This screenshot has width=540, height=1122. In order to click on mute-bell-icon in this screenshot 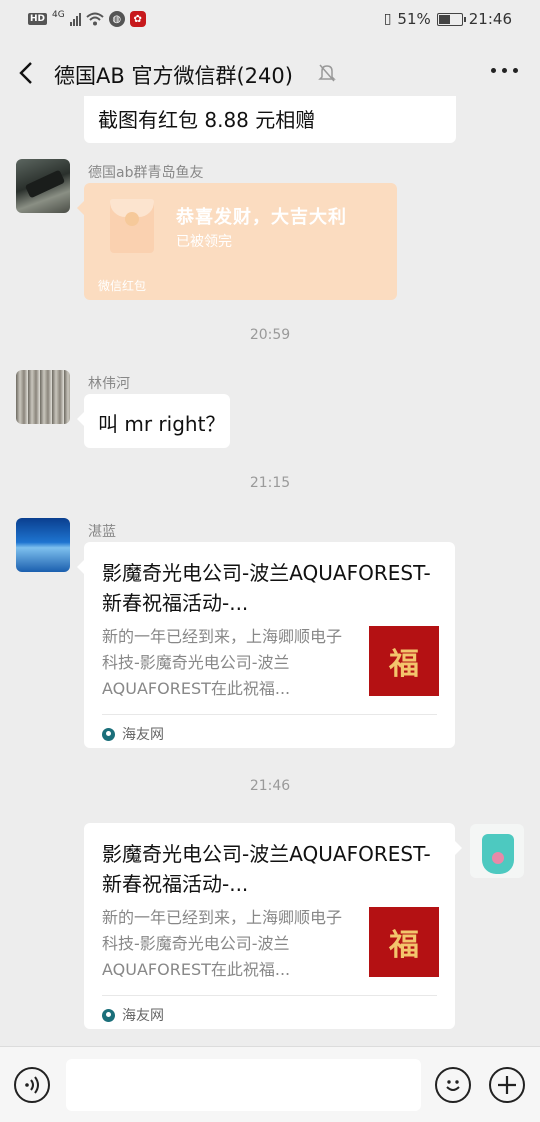, I will do `click(327, 73)`.